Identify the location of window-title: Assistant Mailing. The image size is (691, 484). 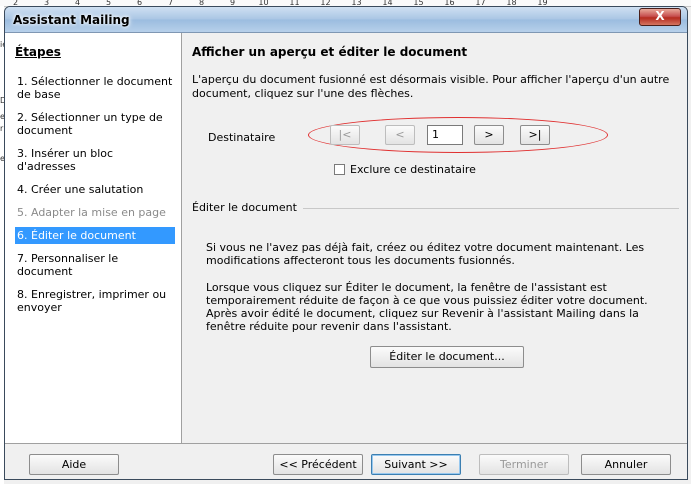
(71, 20).